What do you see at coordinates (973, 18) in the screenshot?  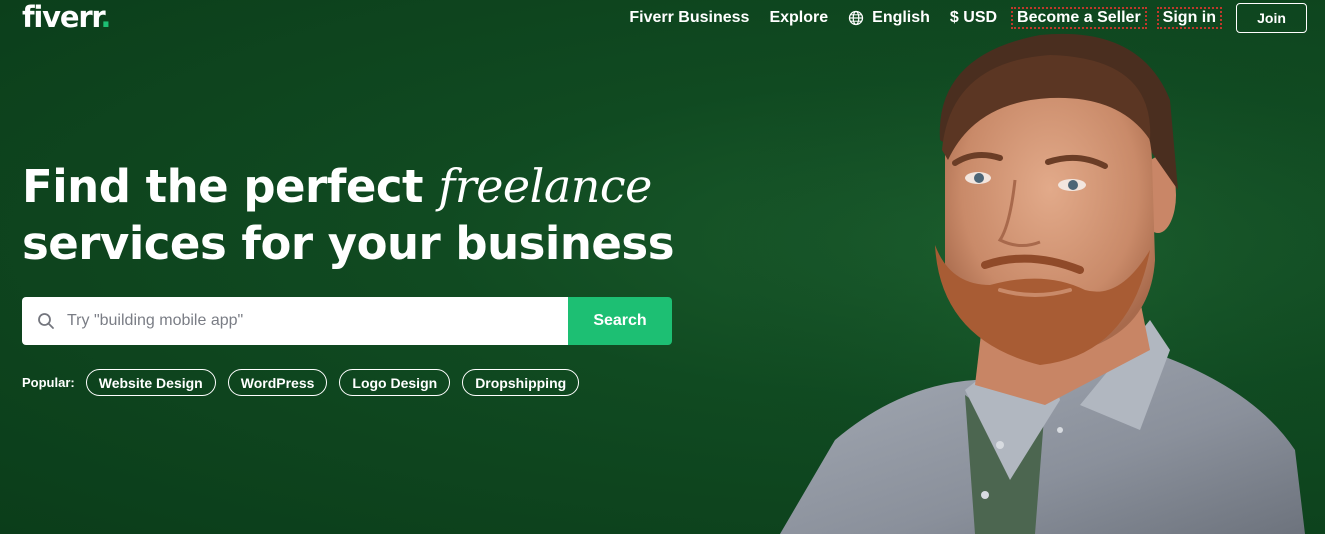 I see `nav-currency: $ USD` at bounding box center [973, 18].